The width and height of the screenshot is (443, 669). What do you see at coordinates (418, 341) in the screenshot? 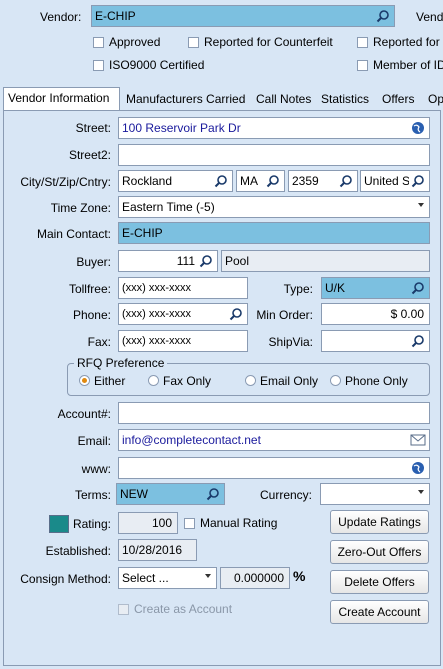
I see `shipvia-search-icon` at bounding box center [418, 341].